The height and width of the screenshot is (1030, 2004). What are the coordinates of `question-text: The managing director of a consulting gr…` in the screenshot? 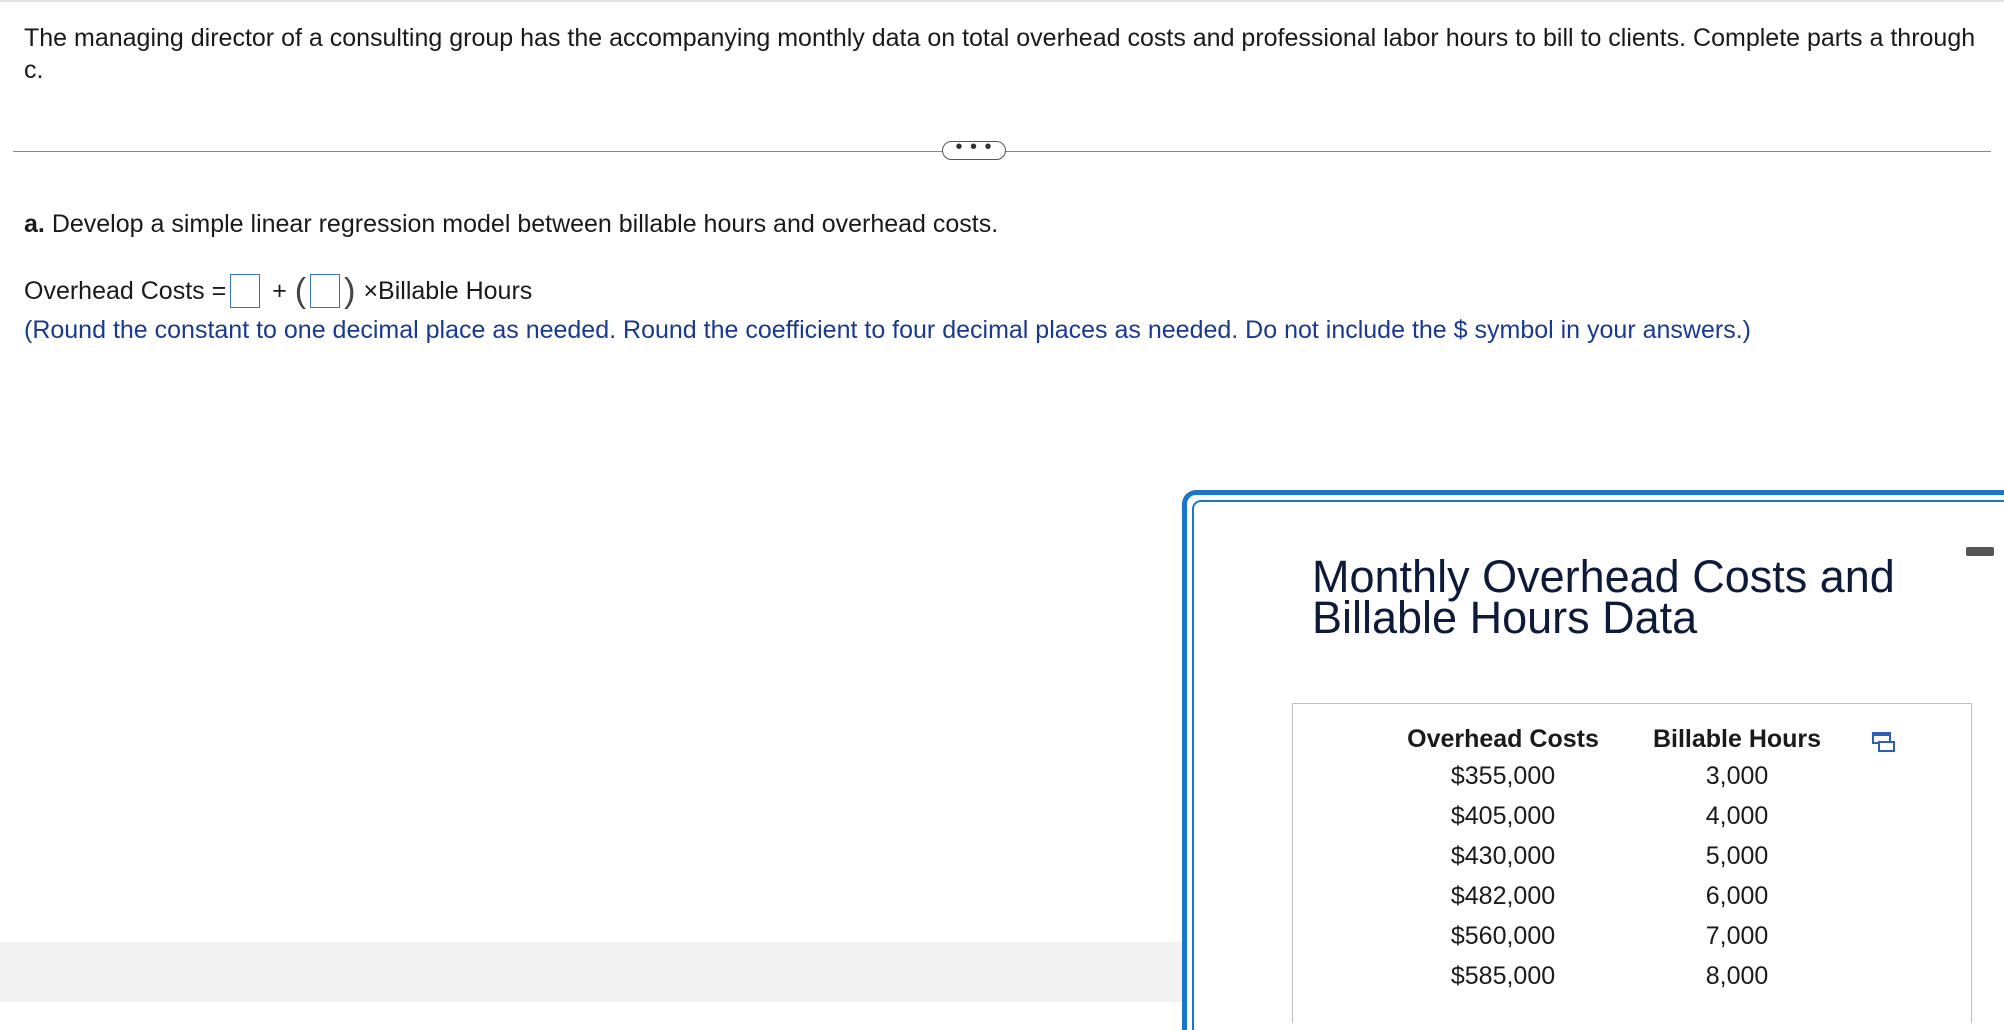 It's located at (1000, 54).